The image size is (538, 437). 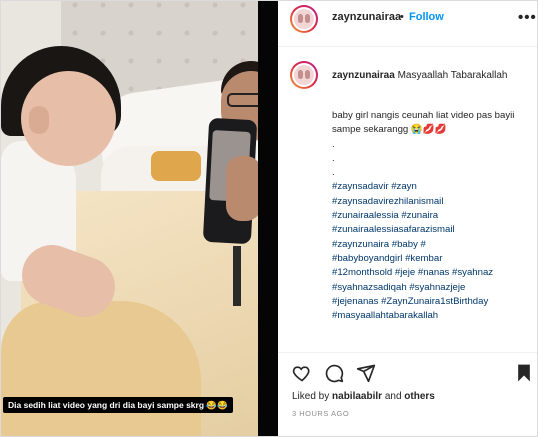 I want to click on post-timestamp: 3 HOURS AGO, so click(x=320, y=413).